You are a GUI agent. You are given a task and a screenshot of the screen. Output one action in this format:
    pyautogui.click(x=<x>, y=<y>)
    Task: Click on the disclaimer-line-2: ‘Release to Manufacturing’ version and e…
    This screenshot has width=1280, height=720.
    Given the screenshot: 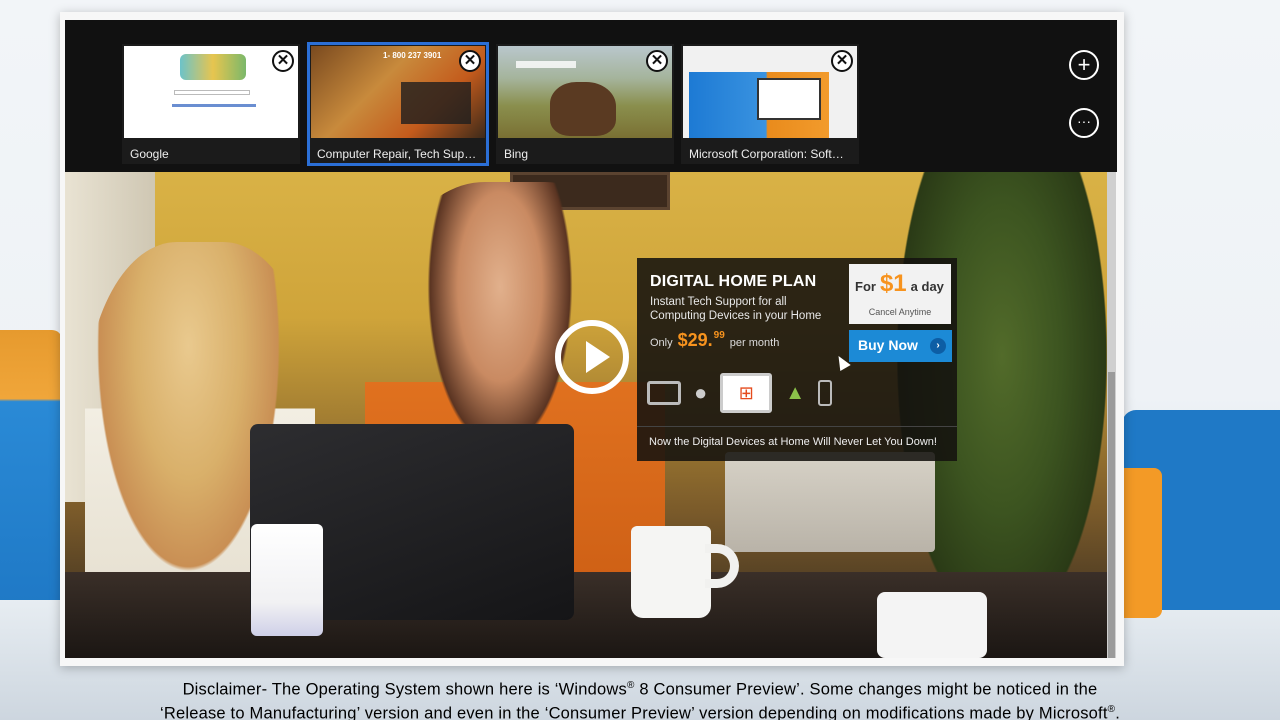 What is the action you would take?
    pyautogui.click(x=640, y=710)
    